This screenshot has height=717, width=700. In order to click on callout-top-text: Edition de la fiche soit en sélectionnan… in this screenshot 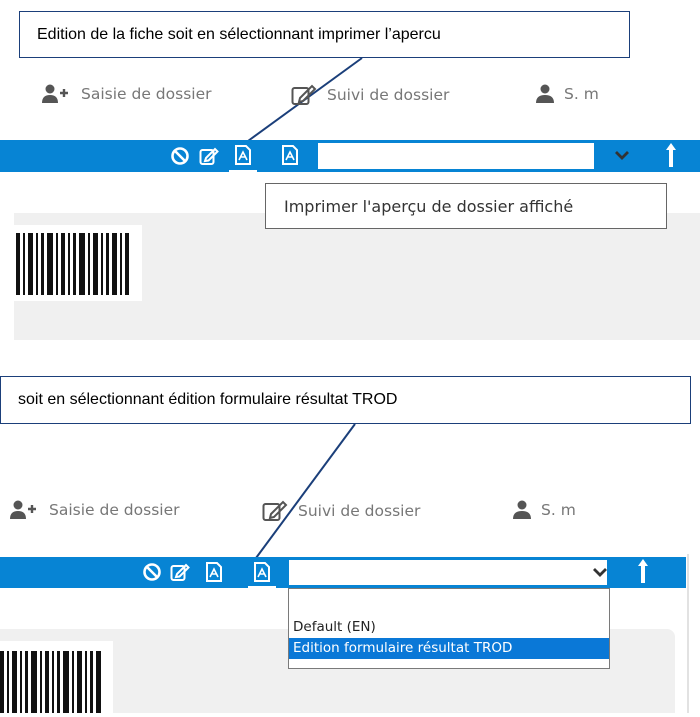, I will do `click(239, 34)`.